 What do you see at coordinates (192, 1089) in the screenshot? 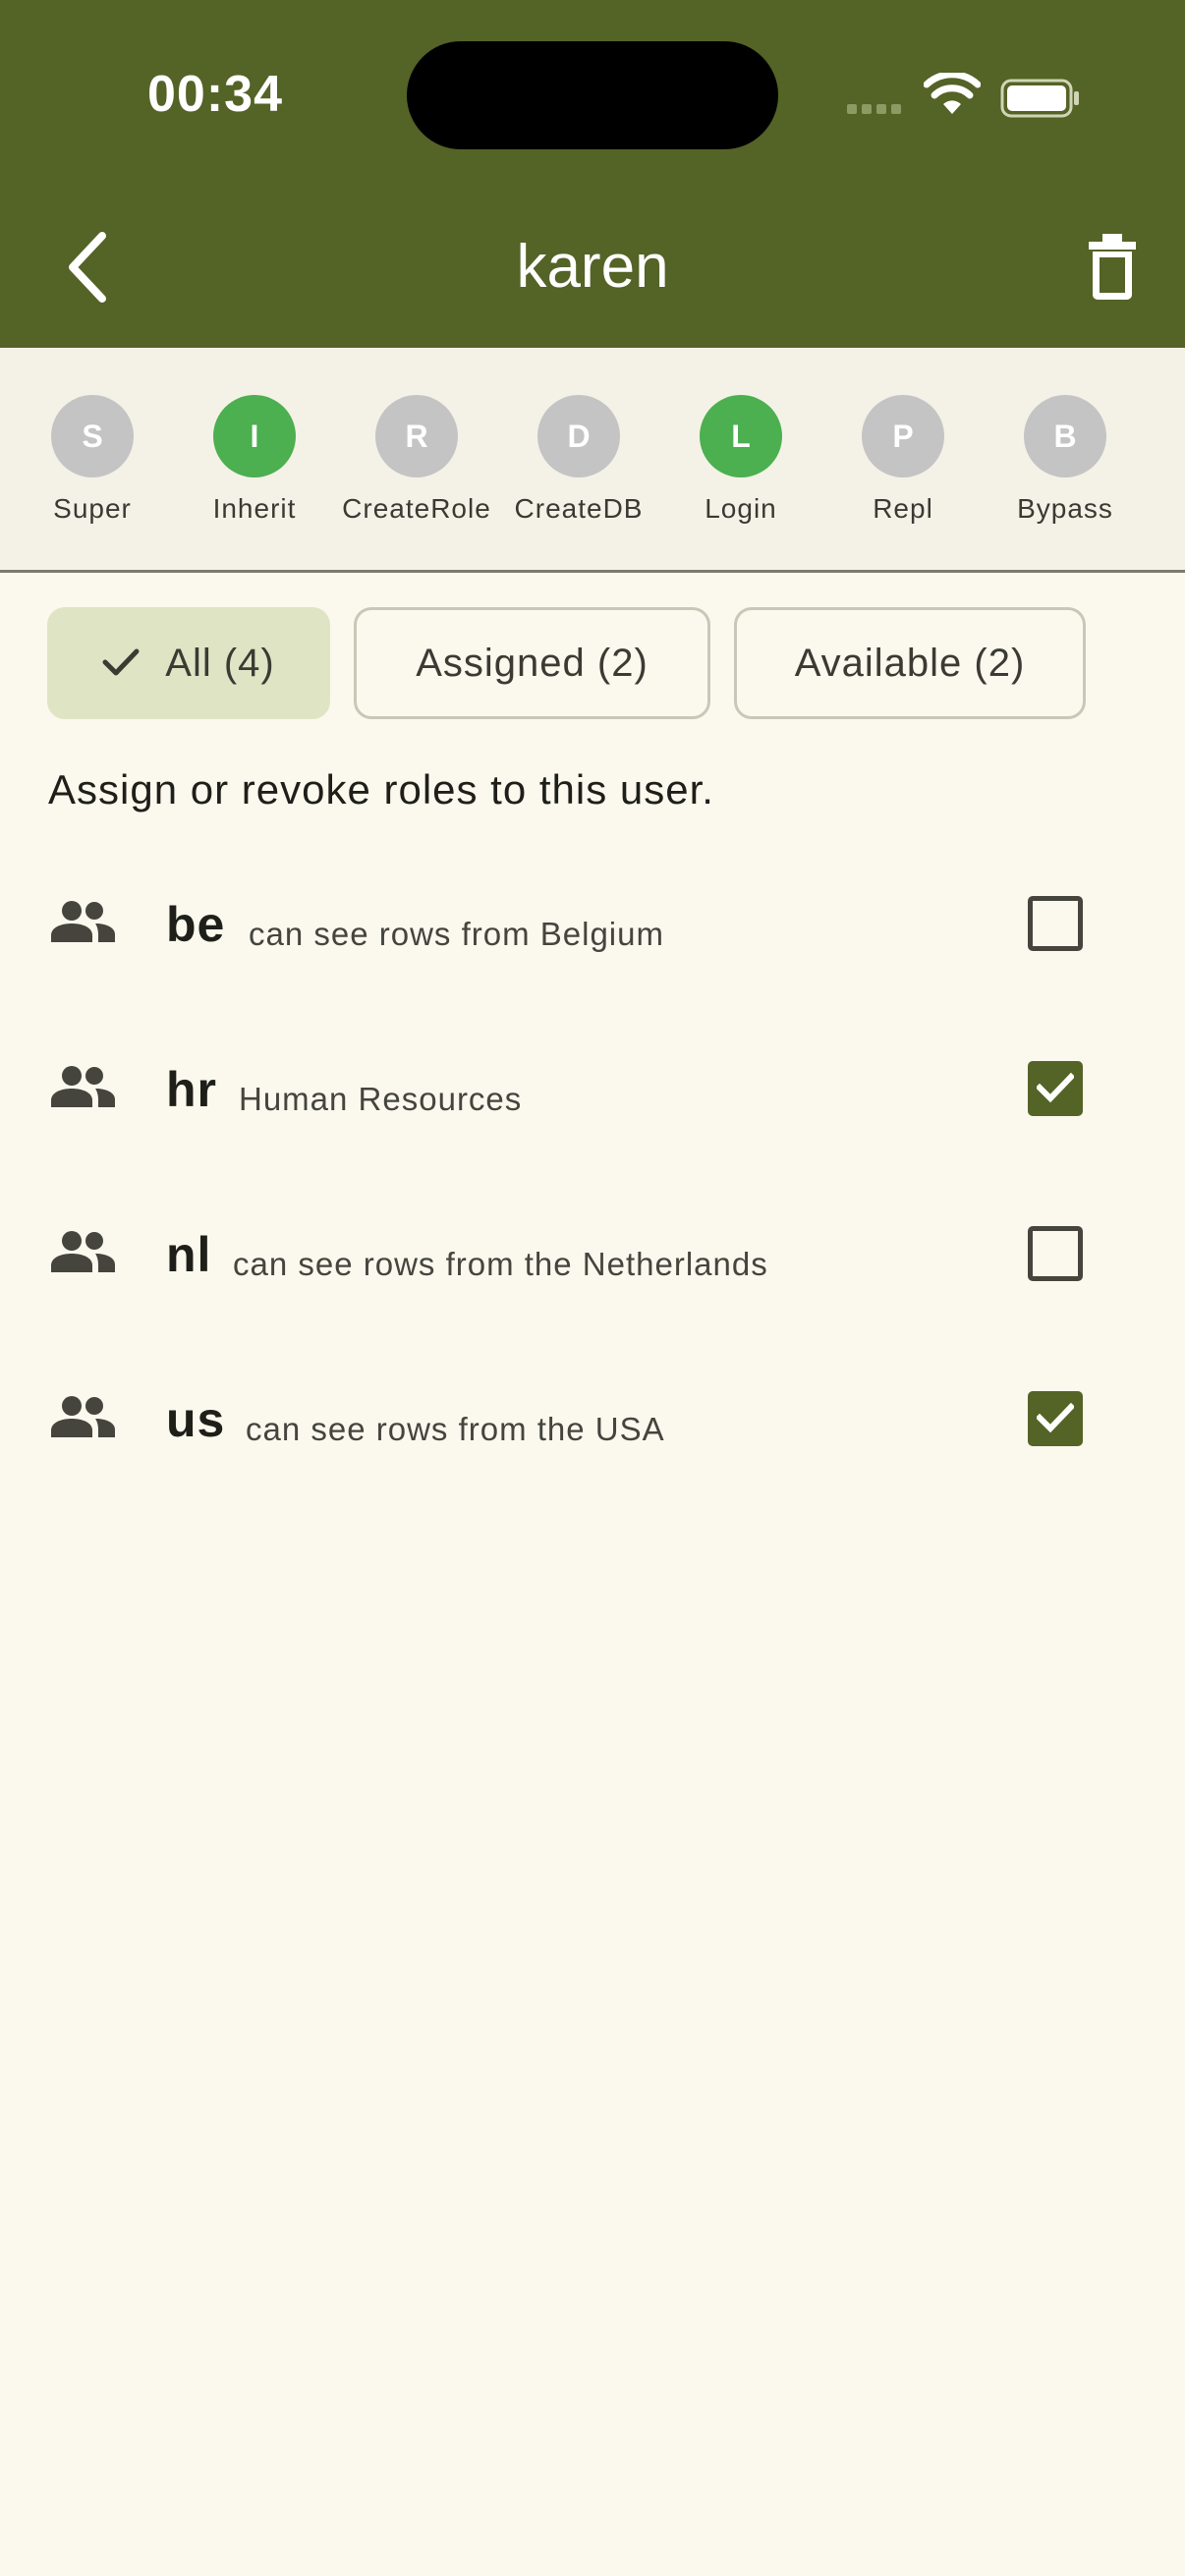
I see `role-name: hr` at bounding box center [192, 1089].